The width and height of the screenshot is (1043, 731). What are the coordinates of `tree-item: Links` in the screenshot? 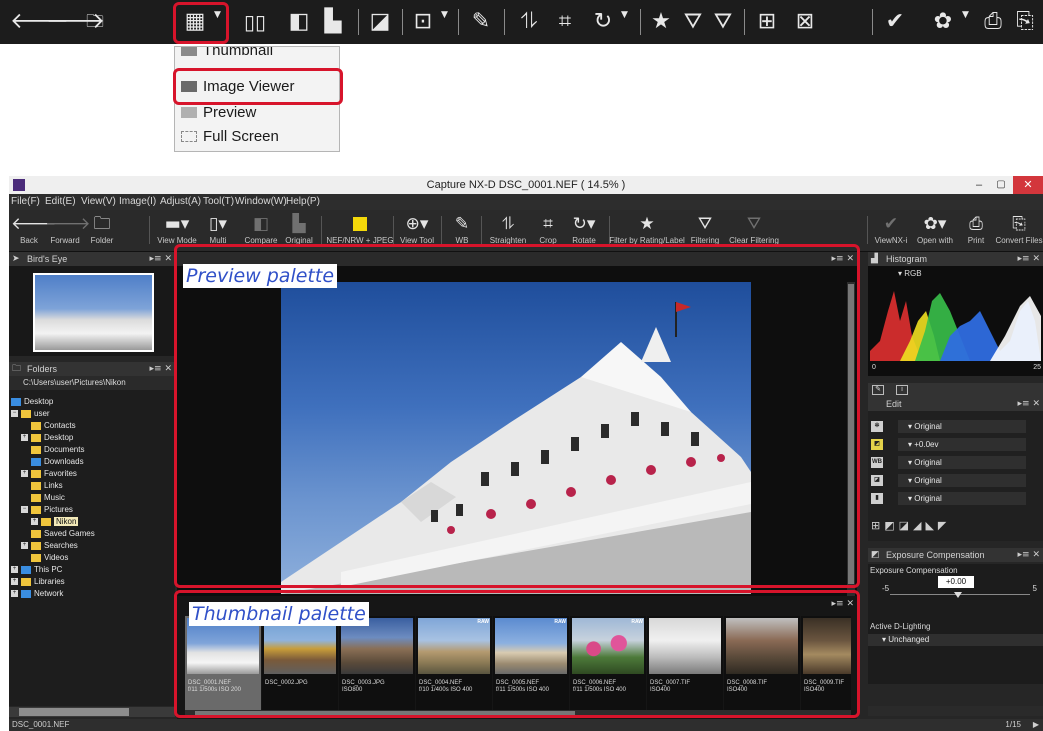 It's located at (47, 486).